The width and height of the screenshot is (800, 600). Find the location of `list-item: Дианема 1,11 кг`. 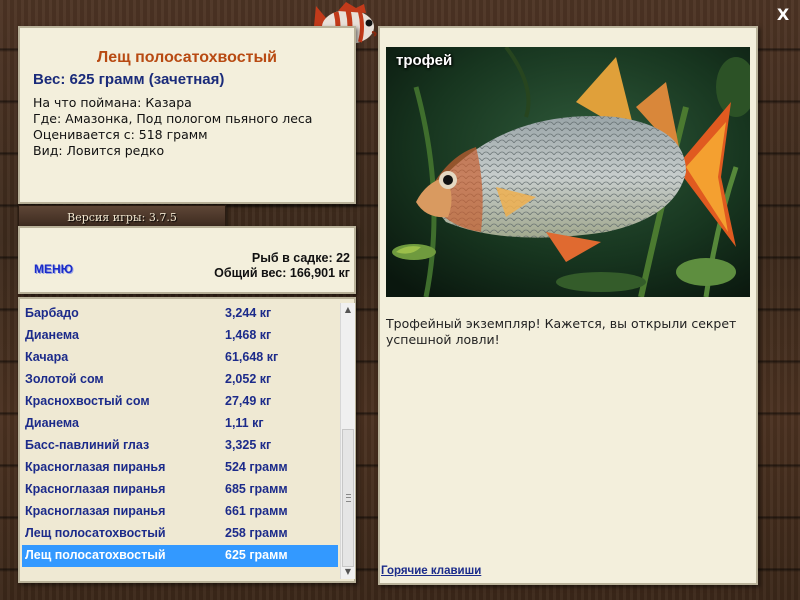

list-item: Дианема 1,11 кг is located at coordinates (180, 424).